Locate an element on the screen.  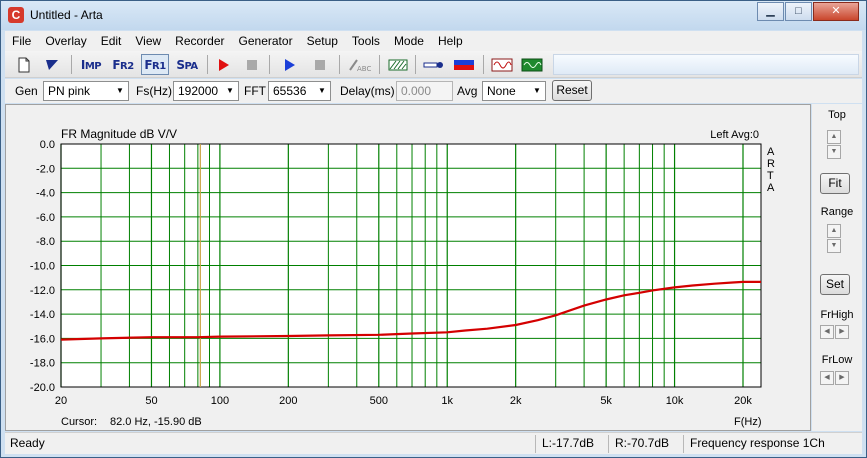
x-tick-label: 100 is located at coordinates (220, 401).